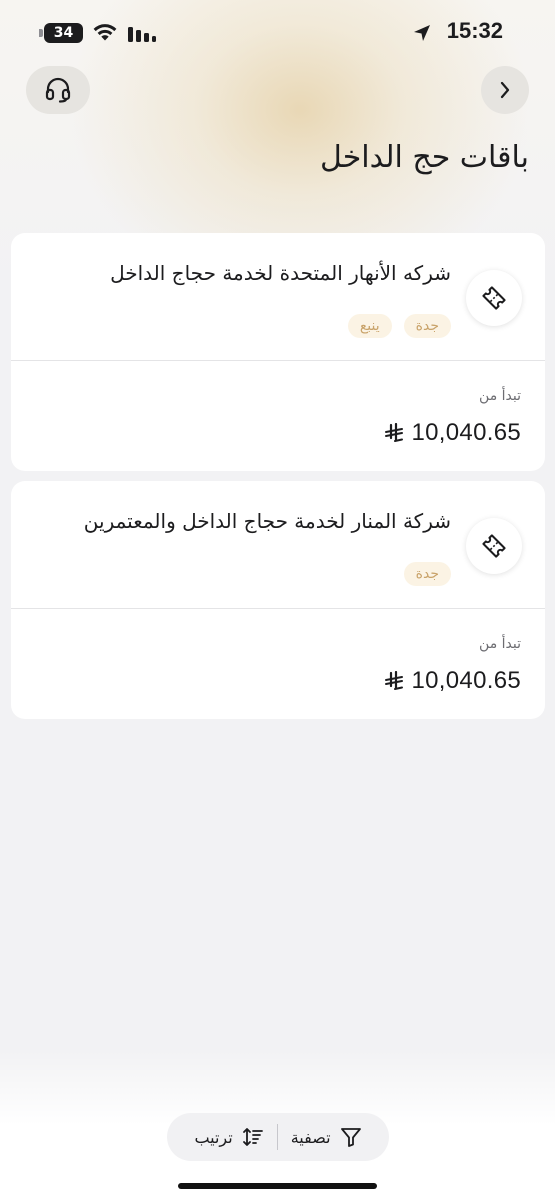 This screenshot has width=555, height=1200. Describe the element at coordinates (41, 33) in the screenshot. I see `battery-cap` at that location.